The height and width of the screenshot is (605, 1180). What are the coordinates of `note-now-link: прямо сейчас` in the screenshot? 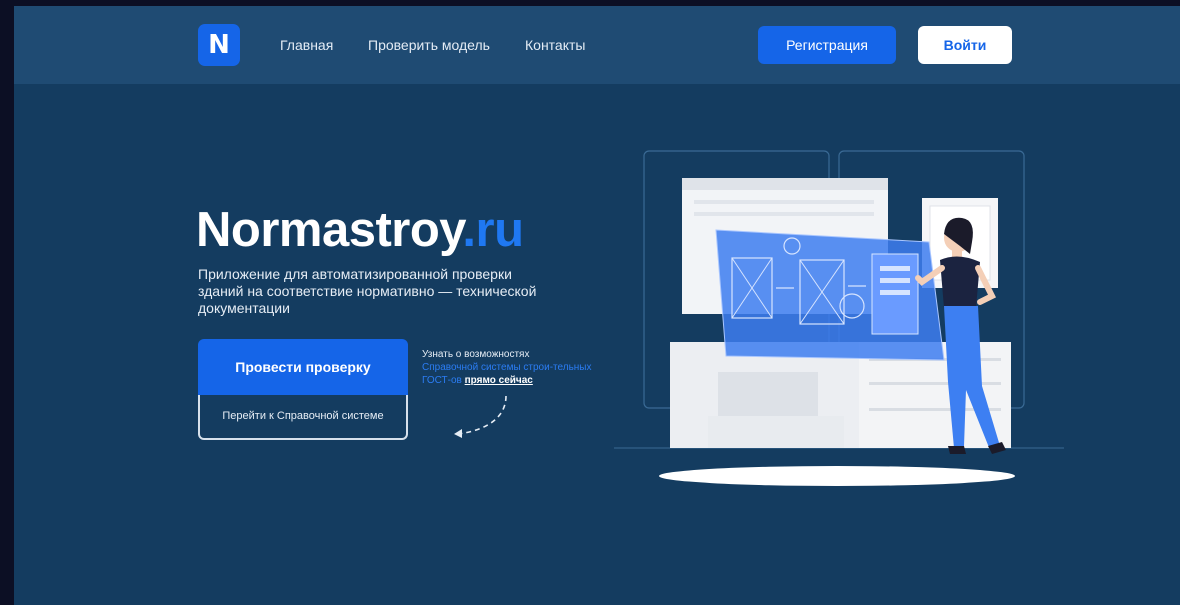 It's located at (499, 380).